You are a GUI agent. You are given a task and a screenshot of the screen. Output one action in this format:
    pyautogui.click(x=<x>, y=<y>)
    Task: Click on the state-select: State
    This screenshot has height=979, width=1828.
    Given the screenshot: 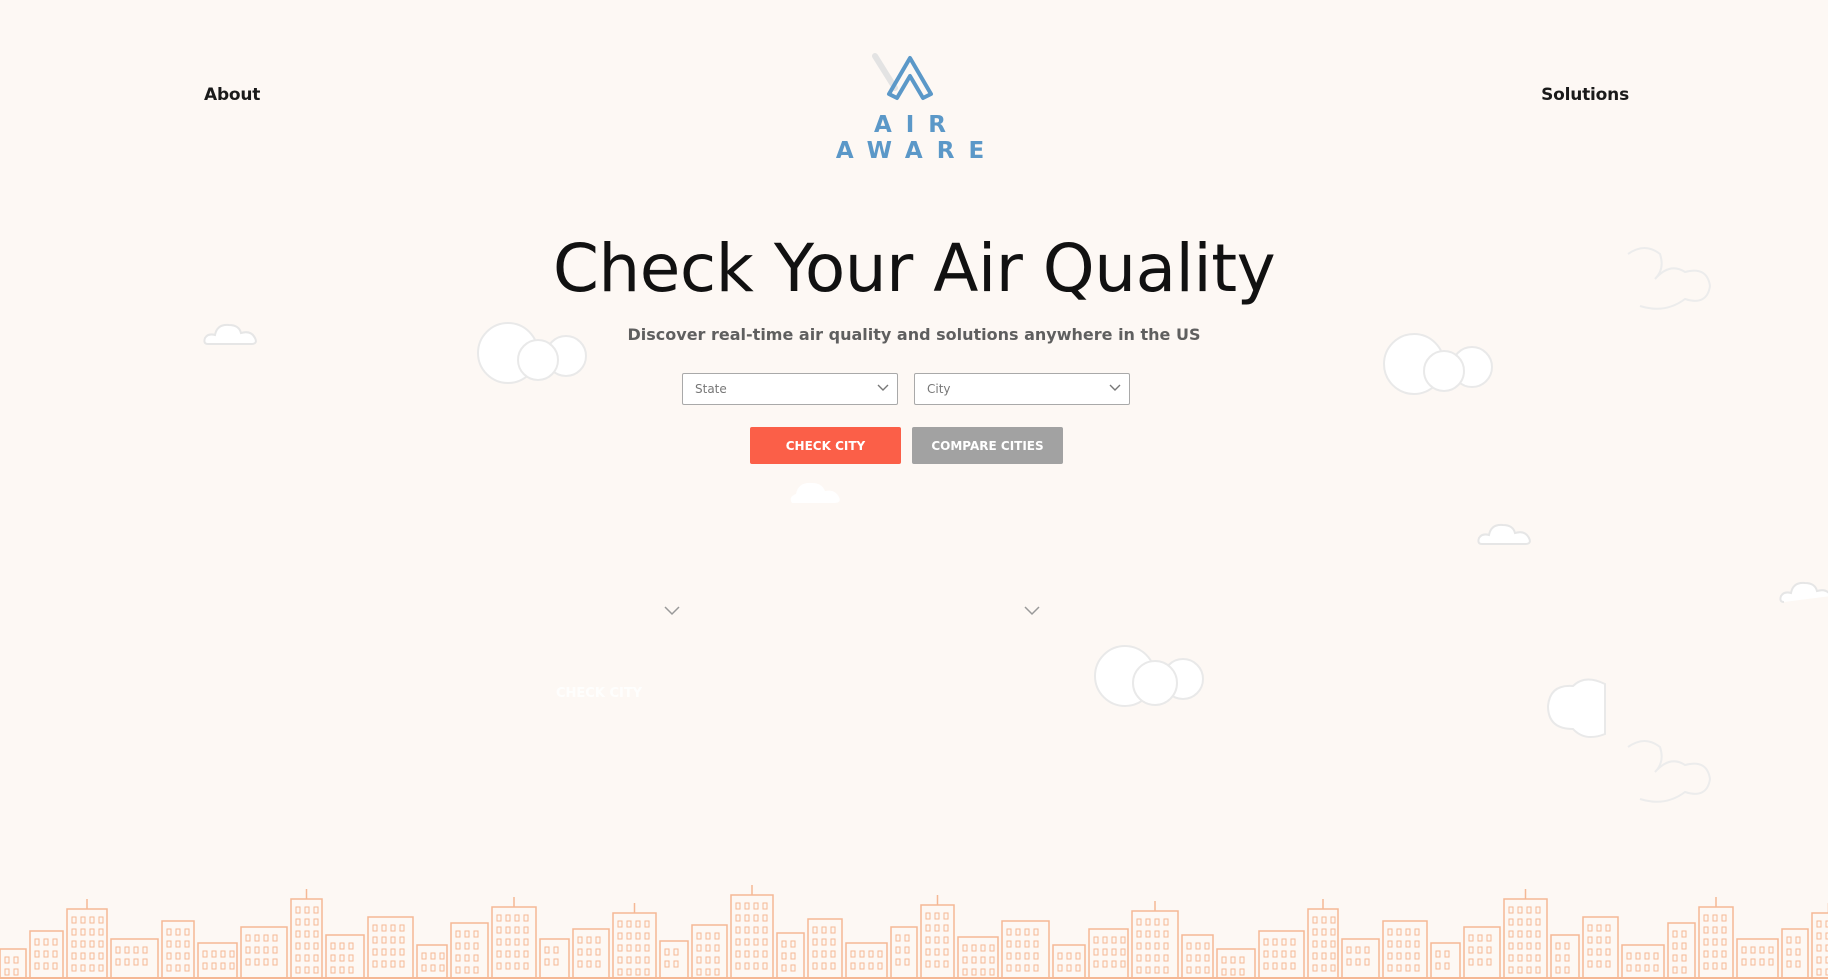 What is the action you would take?
    pyautogui.click(x=790, y=389)
    